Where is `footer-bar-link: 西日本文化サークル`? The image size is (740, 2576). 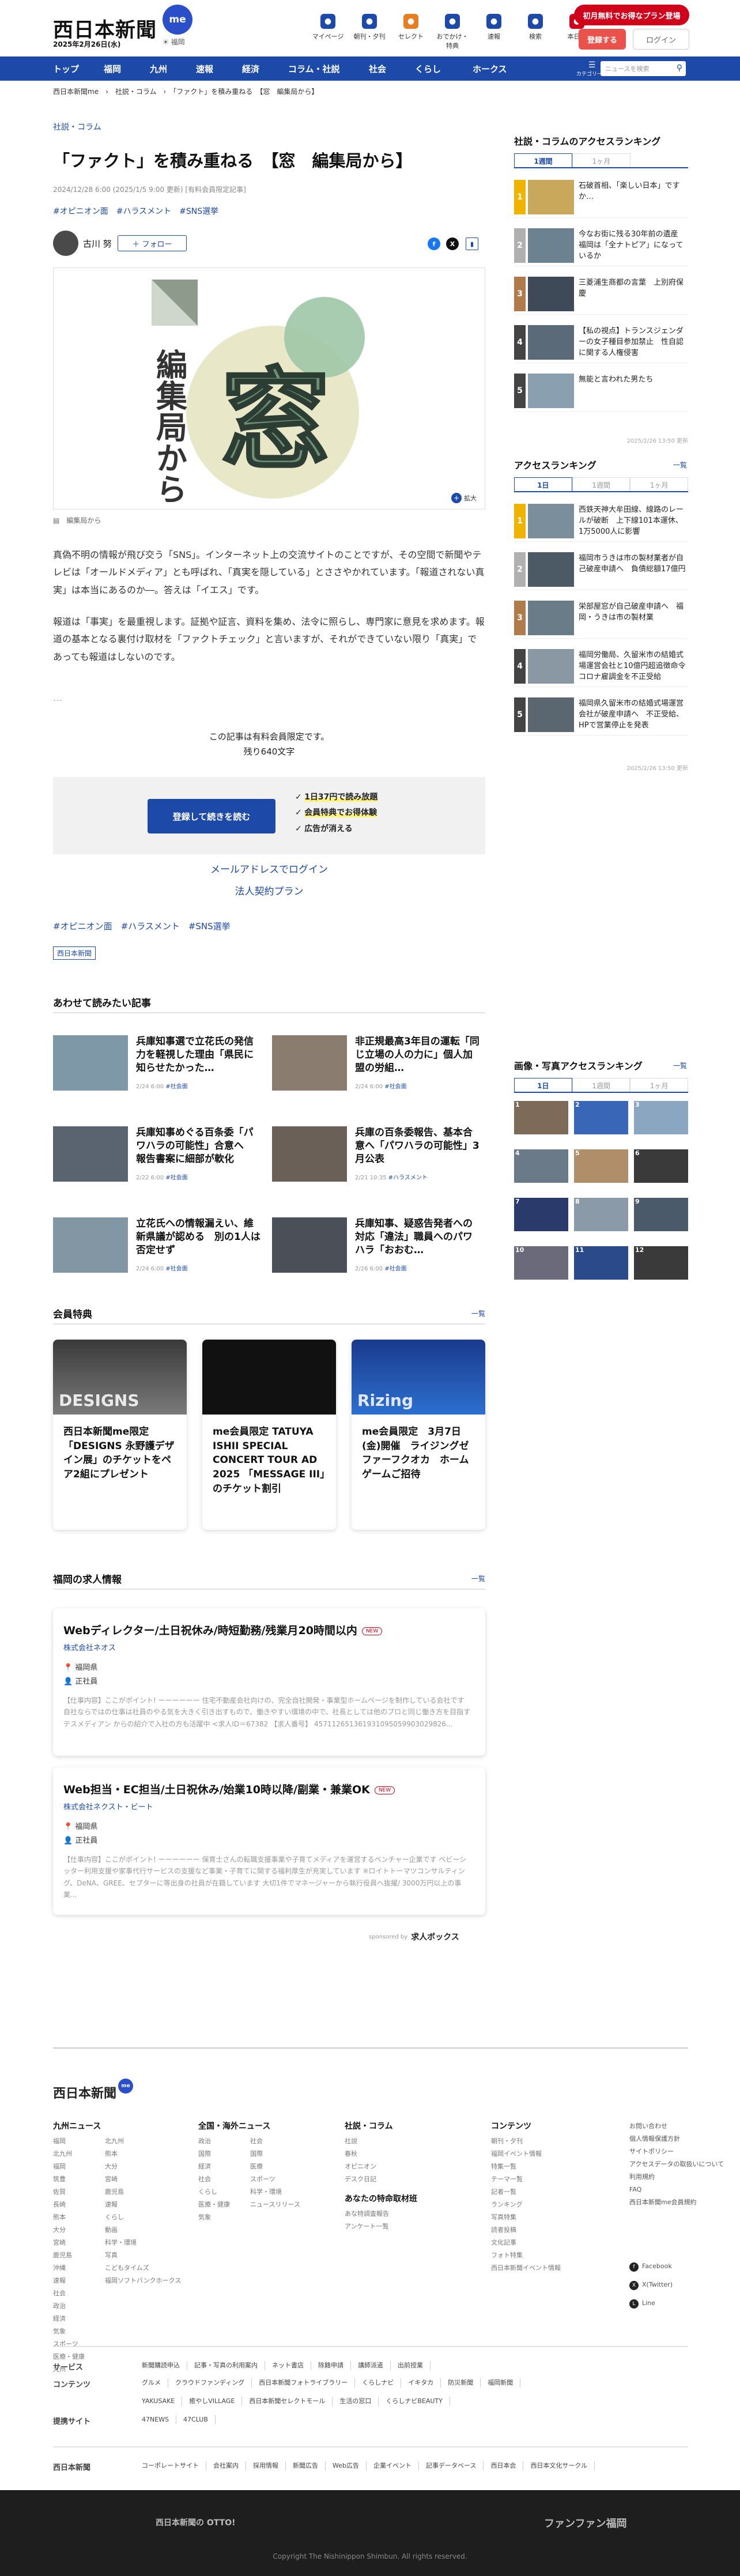
footer-bar-link: 西日本文化サークル is located at coordinates (559, 2466).